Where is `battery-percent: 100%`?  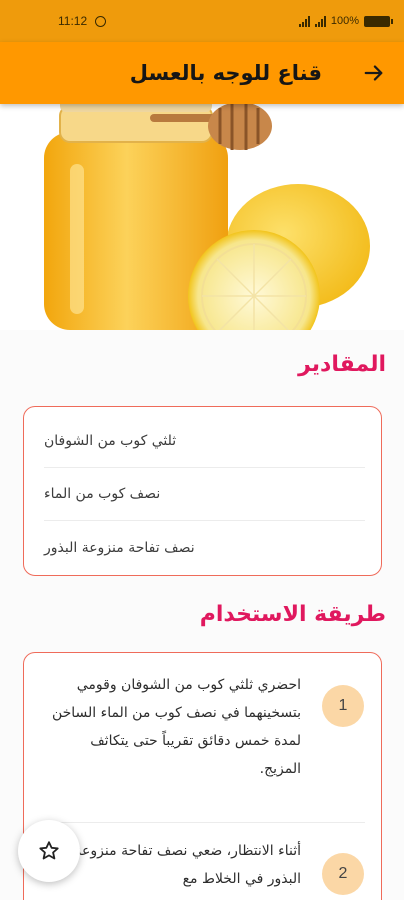 battery-percent: 100% is located at coordinates (344, 21).